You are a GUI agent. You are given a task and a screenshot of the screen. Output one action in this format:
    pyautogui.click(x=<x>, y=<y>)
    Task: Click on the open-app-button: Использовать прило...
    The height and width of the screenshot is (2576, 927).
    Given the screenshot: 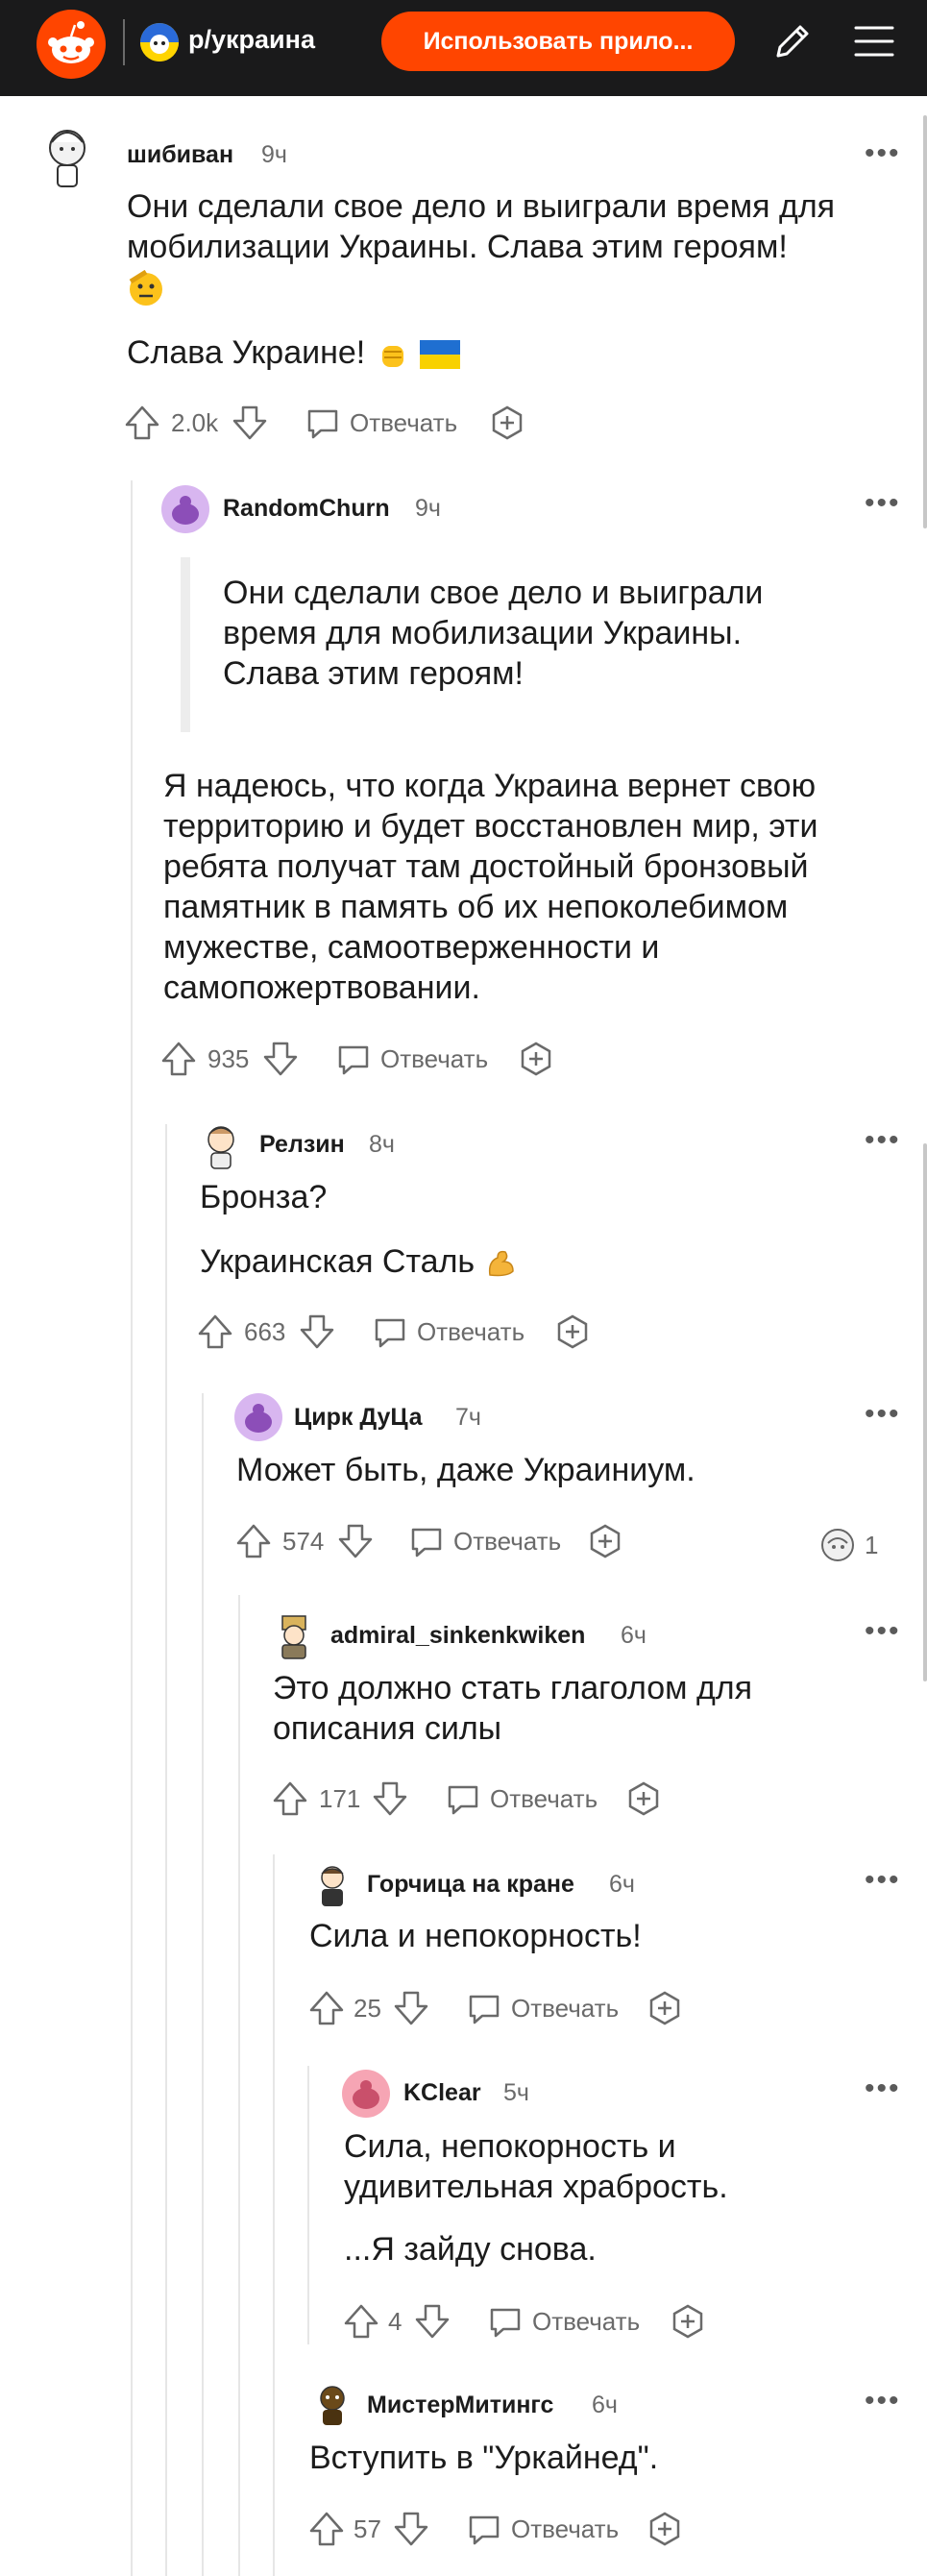 What is the action you would take?
    pyautogui.click(x=558, y=41)
    